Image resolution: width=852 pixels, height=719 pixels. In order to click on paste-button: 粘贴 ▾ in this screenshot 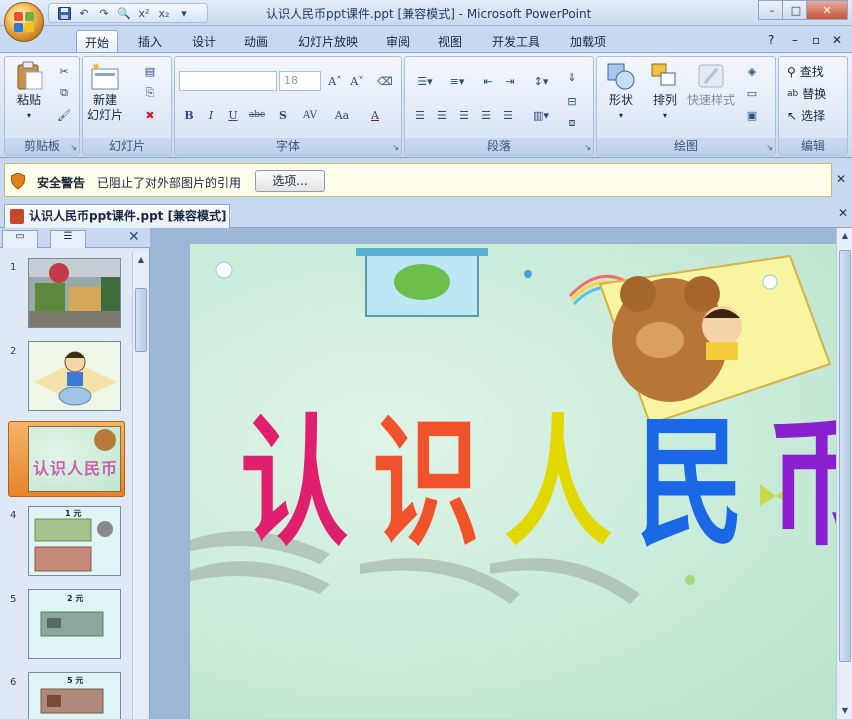, I will do `click(29, 92)`.